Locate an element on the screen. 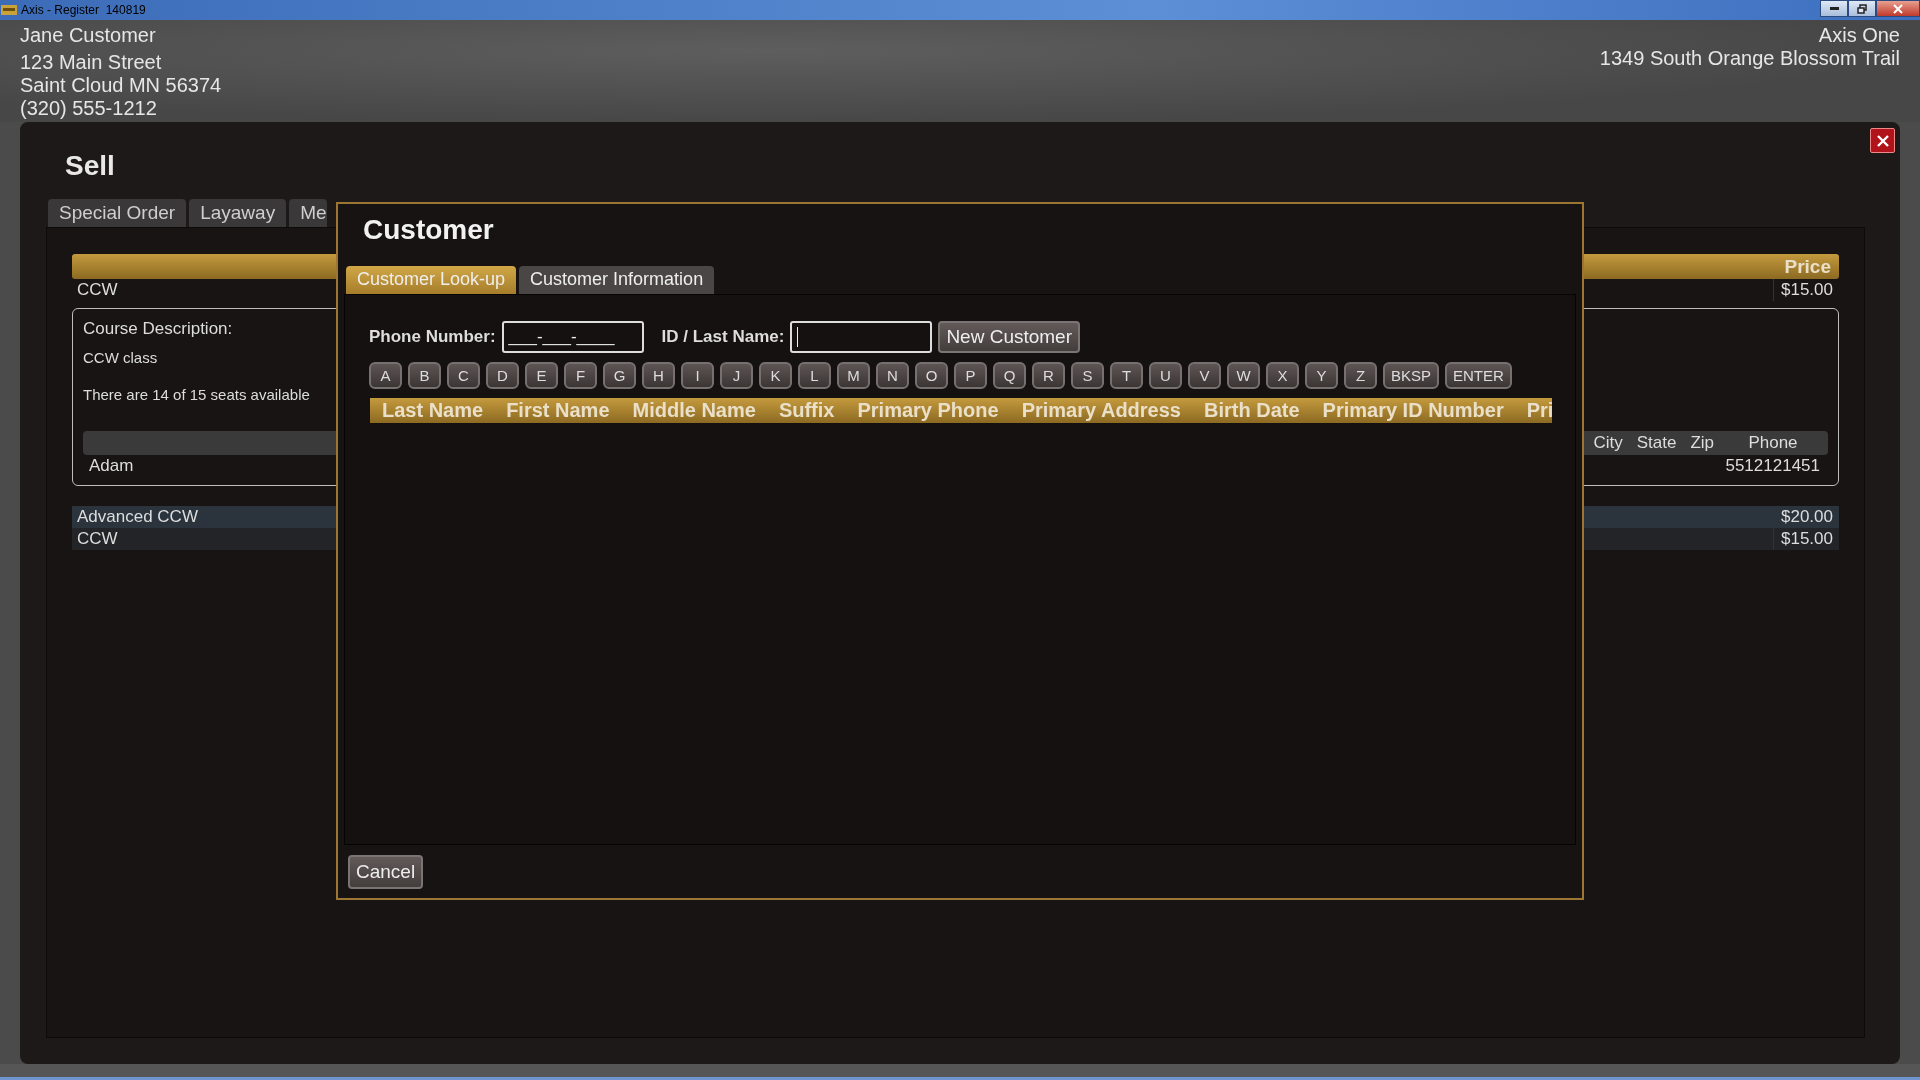 This screenshot has width=1920, height=1080. seats-text: There are 14 of 15 seats available is located at coordinates (196, 394).